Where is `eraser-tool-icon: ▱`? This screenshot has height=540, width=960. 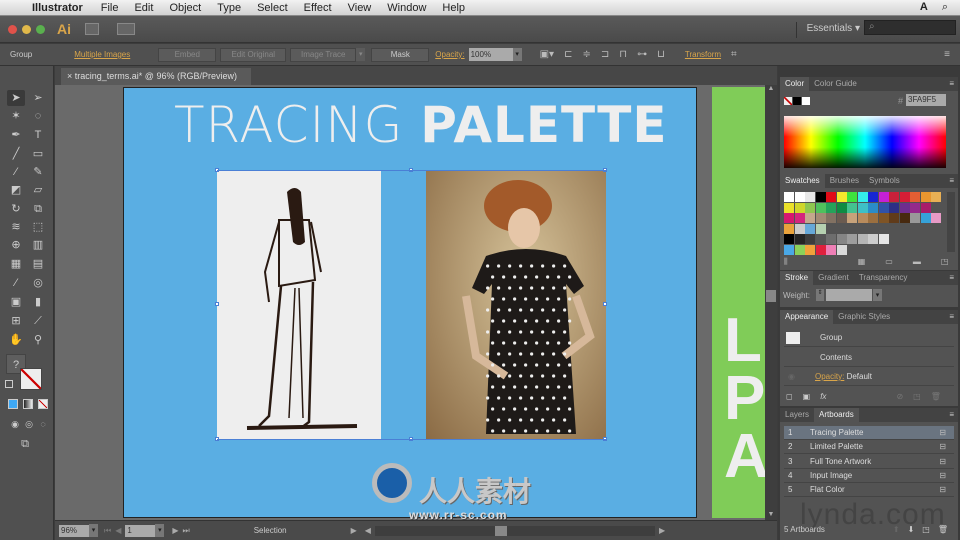
eraser-tool-icon: ▱ is located at coordinates (38, 190).